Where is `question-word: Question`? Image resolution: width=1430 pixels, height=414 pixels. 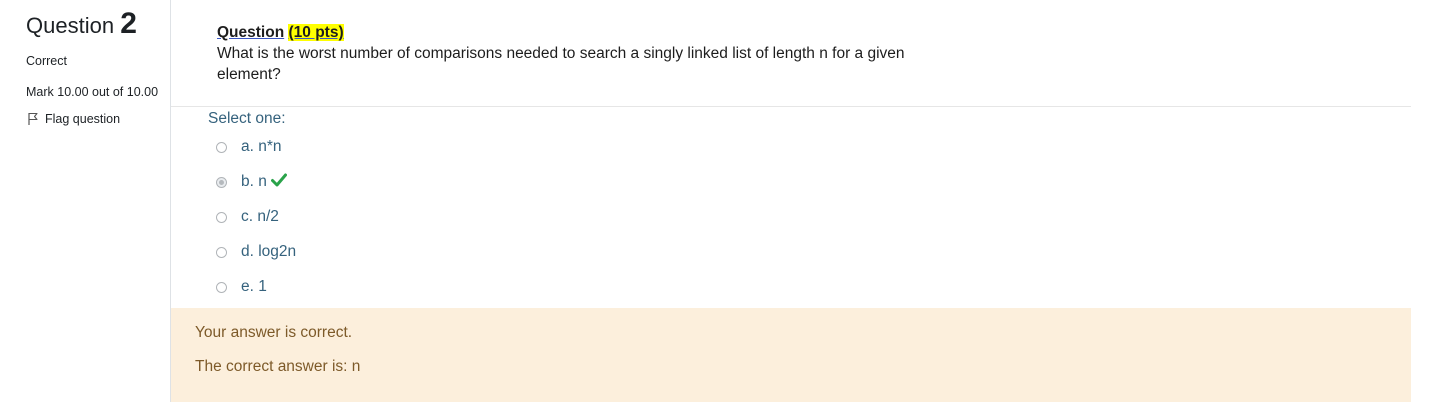 question-word: Question is located at coordinates (70, 25).